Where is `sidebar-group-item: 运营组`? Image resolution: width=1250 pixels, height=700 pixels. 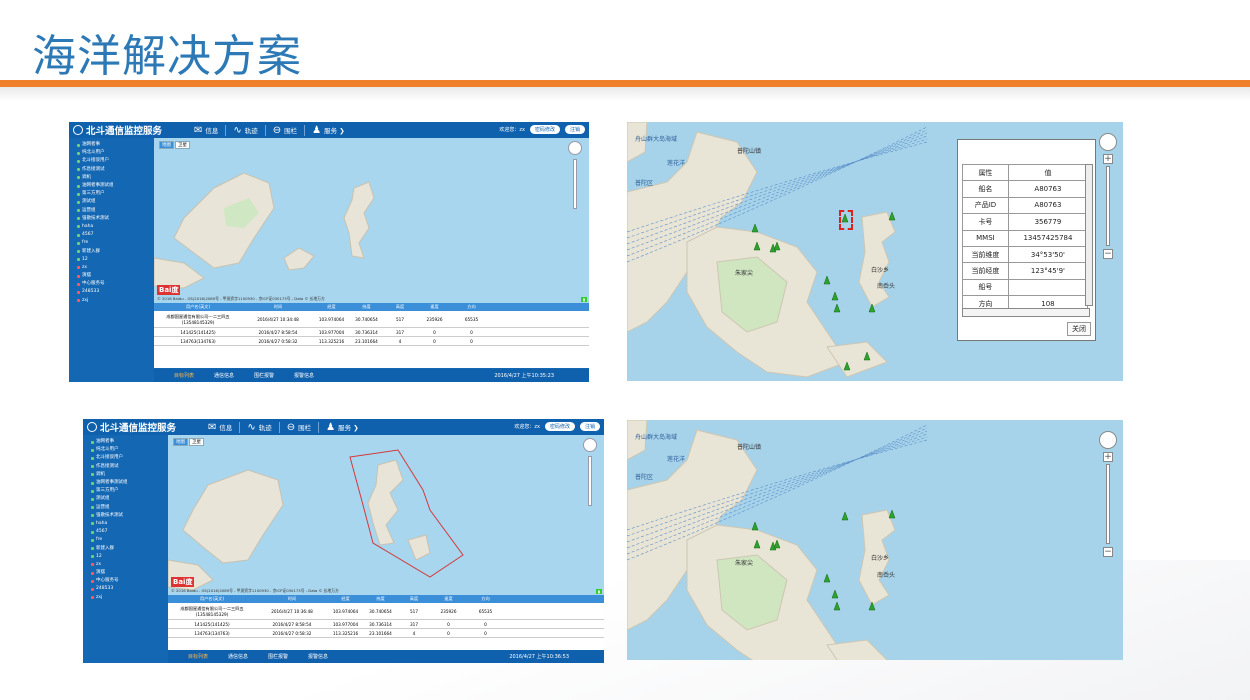 sidebar-group-item: 运营组 is located at coordinates (114, 211).